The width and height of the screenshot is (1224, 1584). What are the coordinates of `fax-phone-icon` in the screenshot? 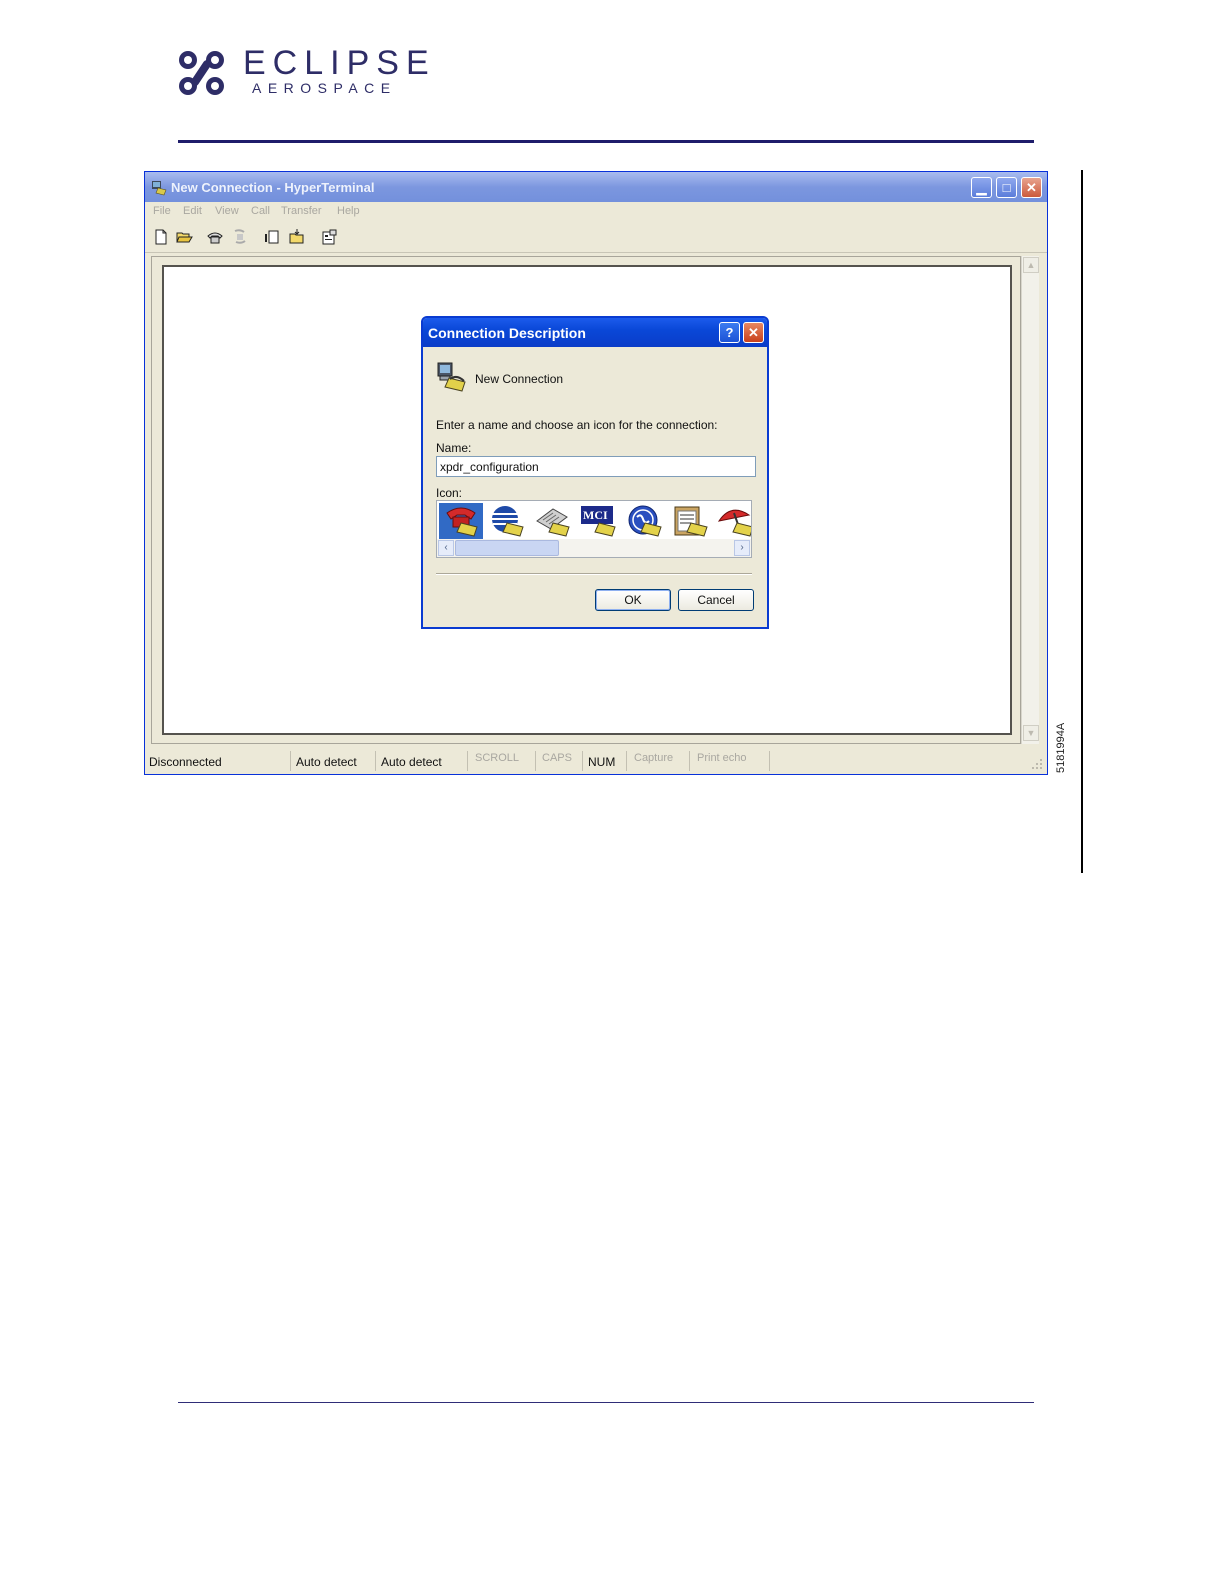 It's located at (553, 521).